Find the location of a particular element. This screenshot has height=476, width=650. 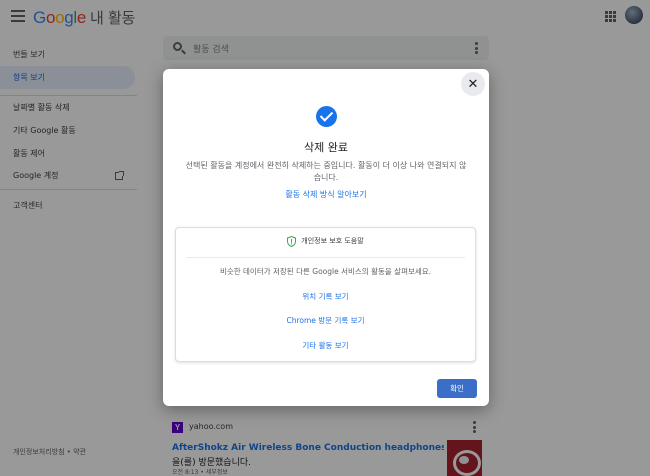

close-icon: ✕ is located at coordinates (473, 84).